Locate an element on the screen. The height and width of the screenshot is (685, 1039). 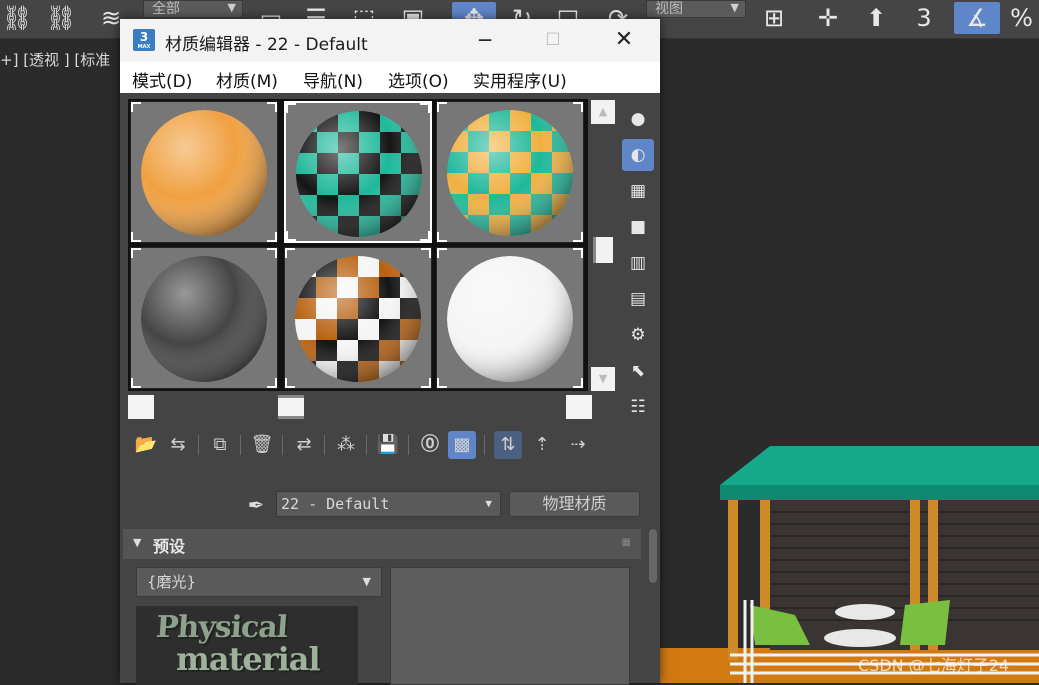
maximize-button: ☐ is located at coordinates (553, 40).